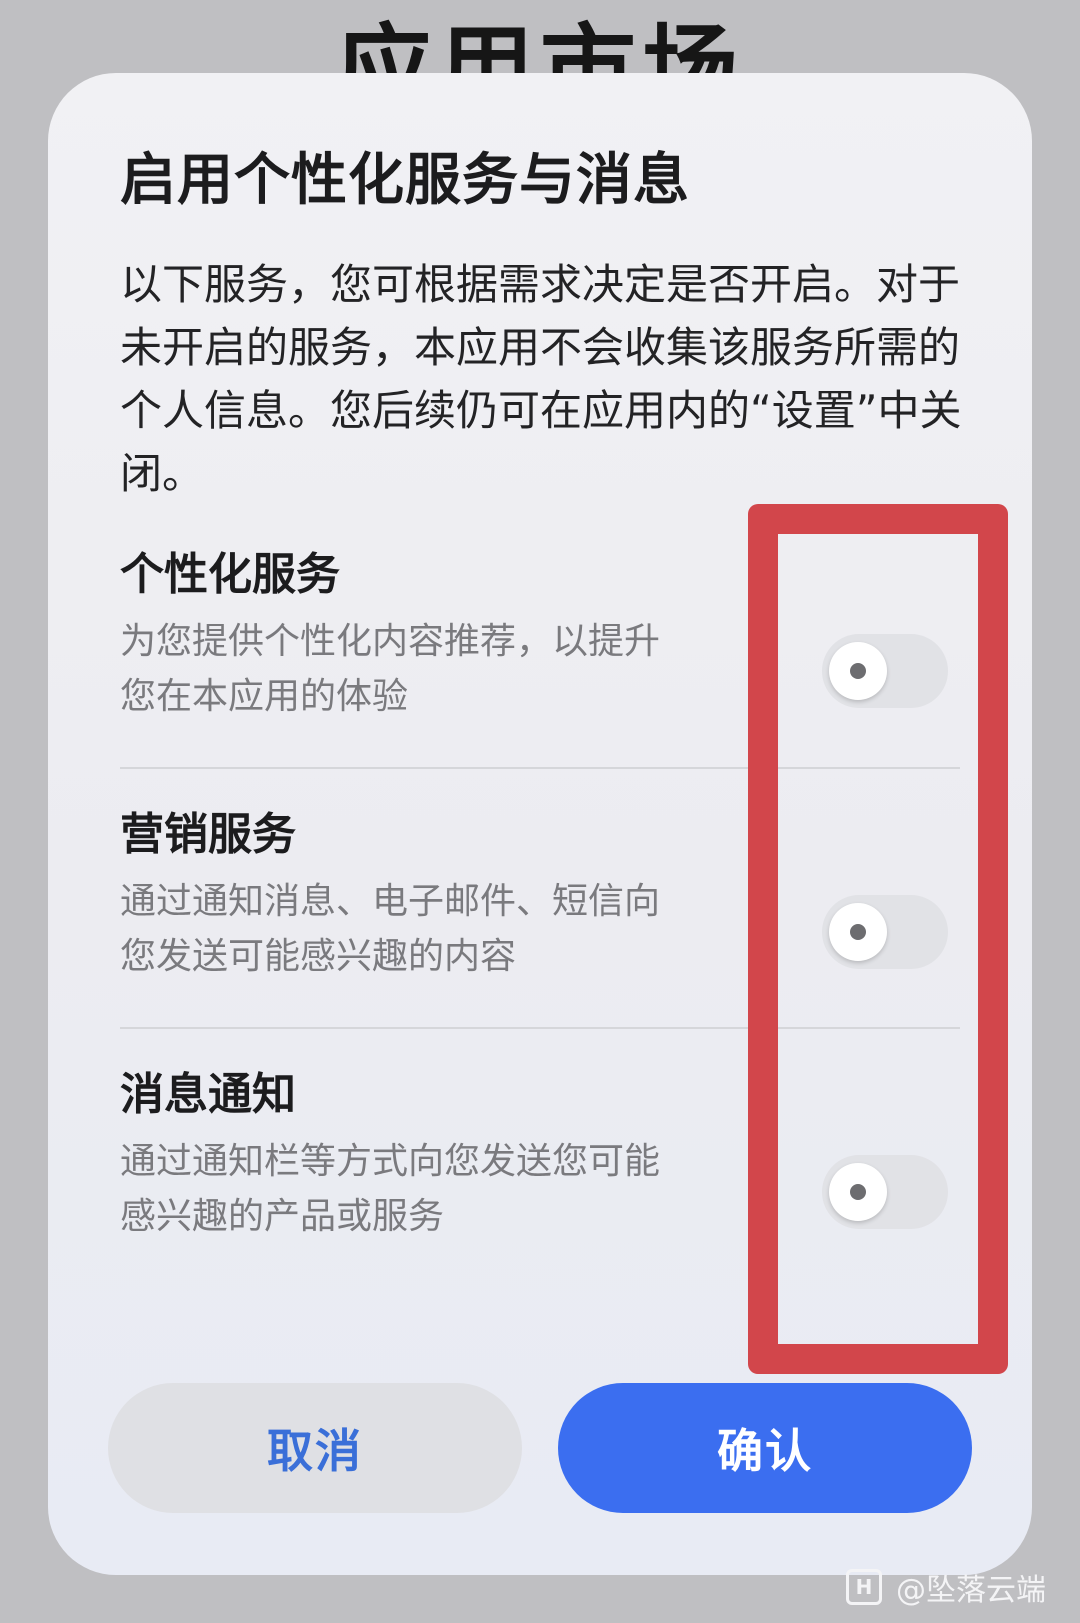 This screenshot has width=1080, height=1623. What do you see at coordinates (390, 929) in the screenshot?
I see `item-description: 通过通知消息、电子邮件、短信向 您发送可能感兴趣的内容` at bounding box center [390, 929].